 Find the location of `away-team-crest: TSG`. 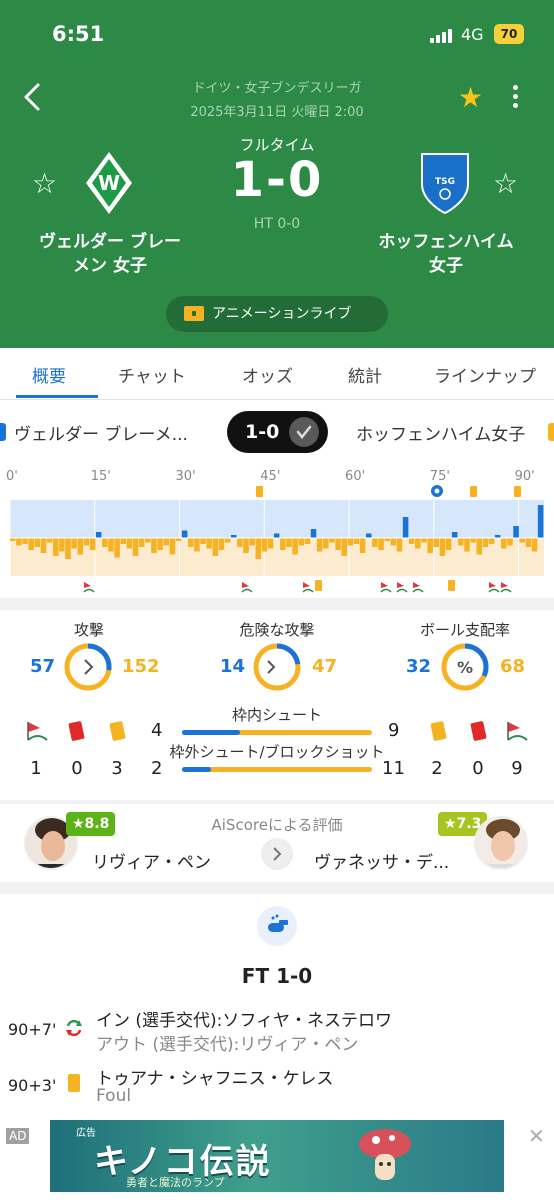

away-team-crest: TSG is located at coordinates (445, 184).